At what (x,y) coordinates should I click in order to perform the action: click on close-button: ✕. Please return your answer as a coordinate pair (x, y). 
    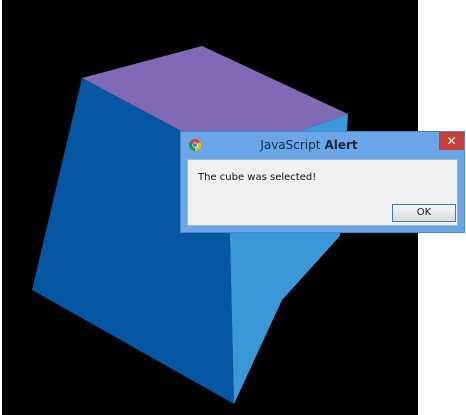
    Looking at the image, I should click on (451, 141).